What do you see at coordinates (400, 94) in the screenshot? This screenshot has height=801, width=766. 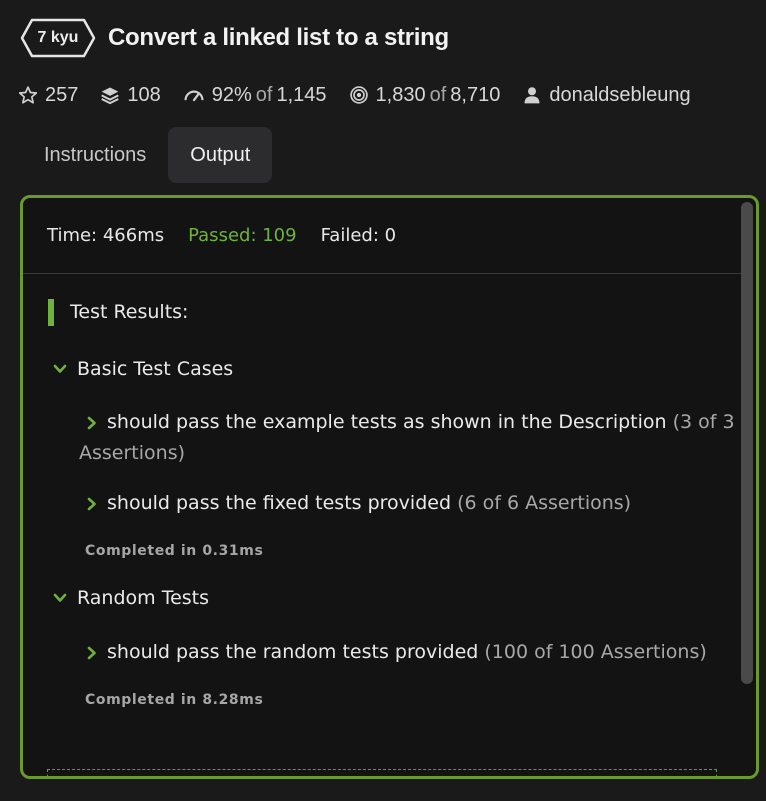 I see `completed-count: 1,830` at bounding box center [400, 94].